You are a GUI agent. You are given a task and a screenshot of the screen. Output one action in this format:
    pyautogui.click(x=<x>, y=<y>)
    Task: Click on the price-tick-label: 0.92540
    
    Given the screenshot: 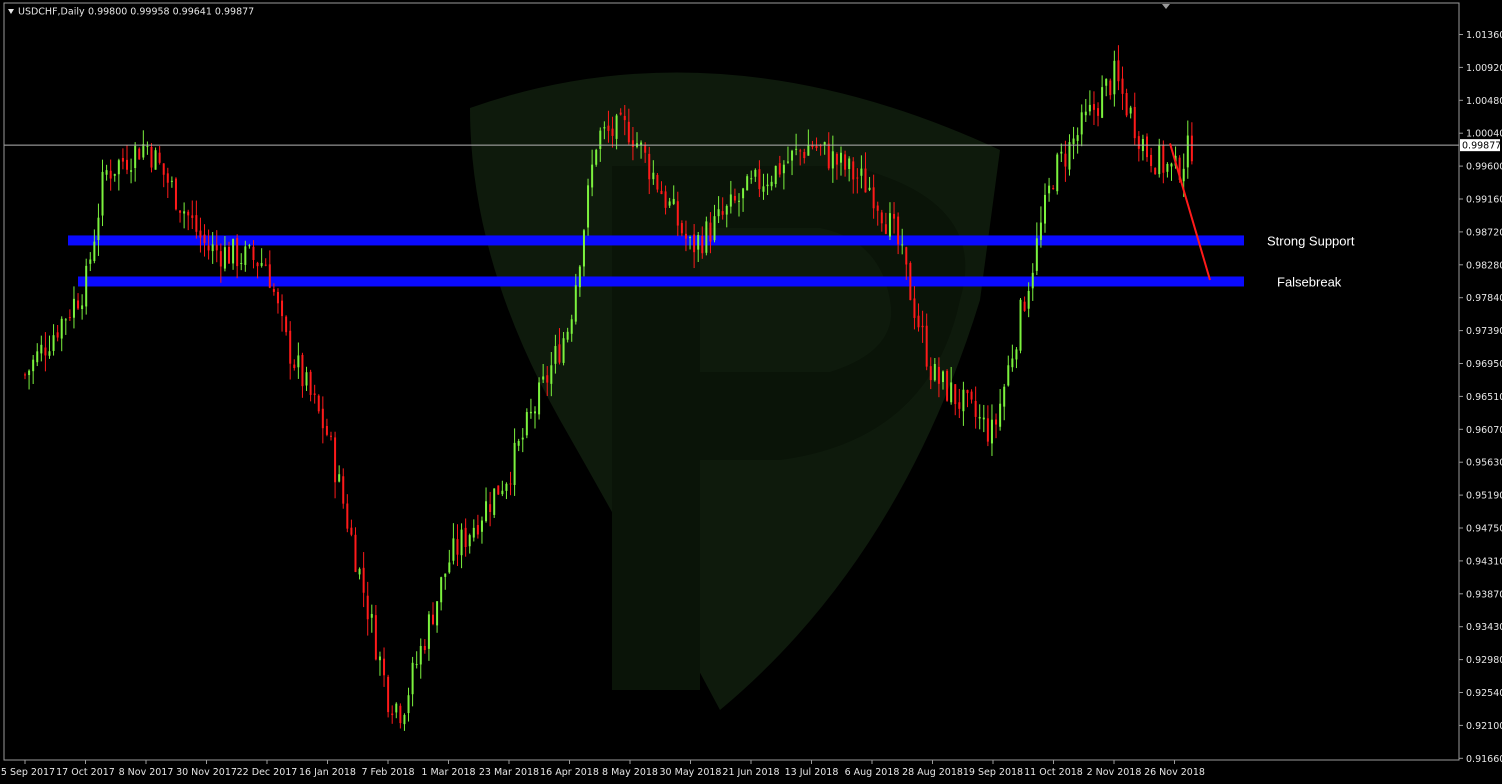 What is the action you would take?
    pyautogui.click(x=1484, y=693)
    